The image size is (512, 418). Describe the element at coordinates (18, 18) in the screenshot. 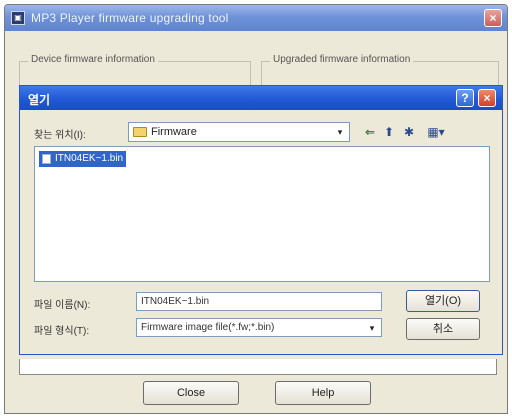

I see `app-icon: ▣` at that location.